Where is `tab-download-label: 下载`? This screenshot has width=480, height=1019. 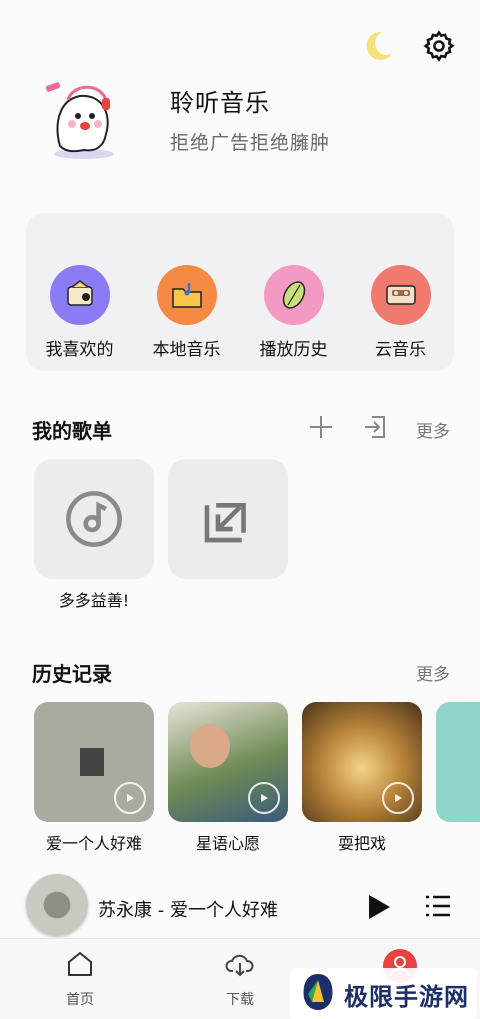 tab-download-label: 下载 is located at coordinates (240, 1000).